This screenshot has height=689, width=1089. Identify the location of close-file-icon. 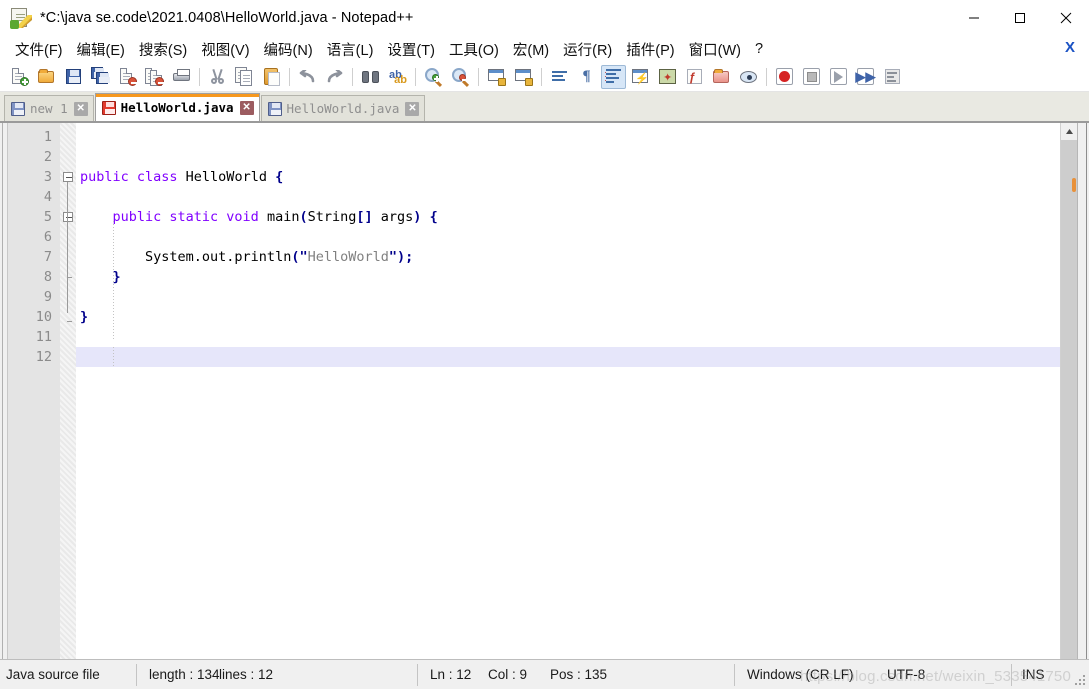
(127, 77).